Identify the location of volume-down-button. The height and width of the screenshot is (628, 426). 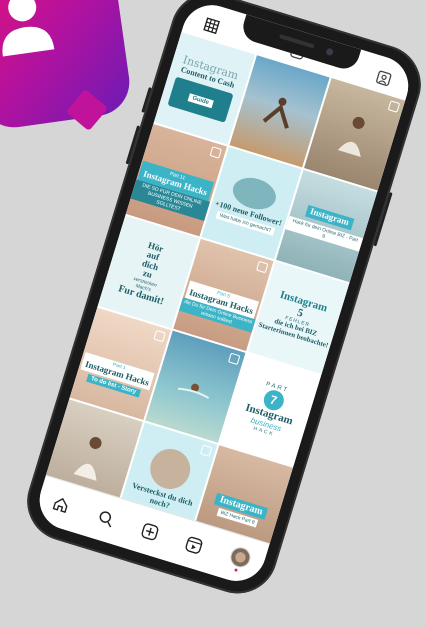
(133, 145).